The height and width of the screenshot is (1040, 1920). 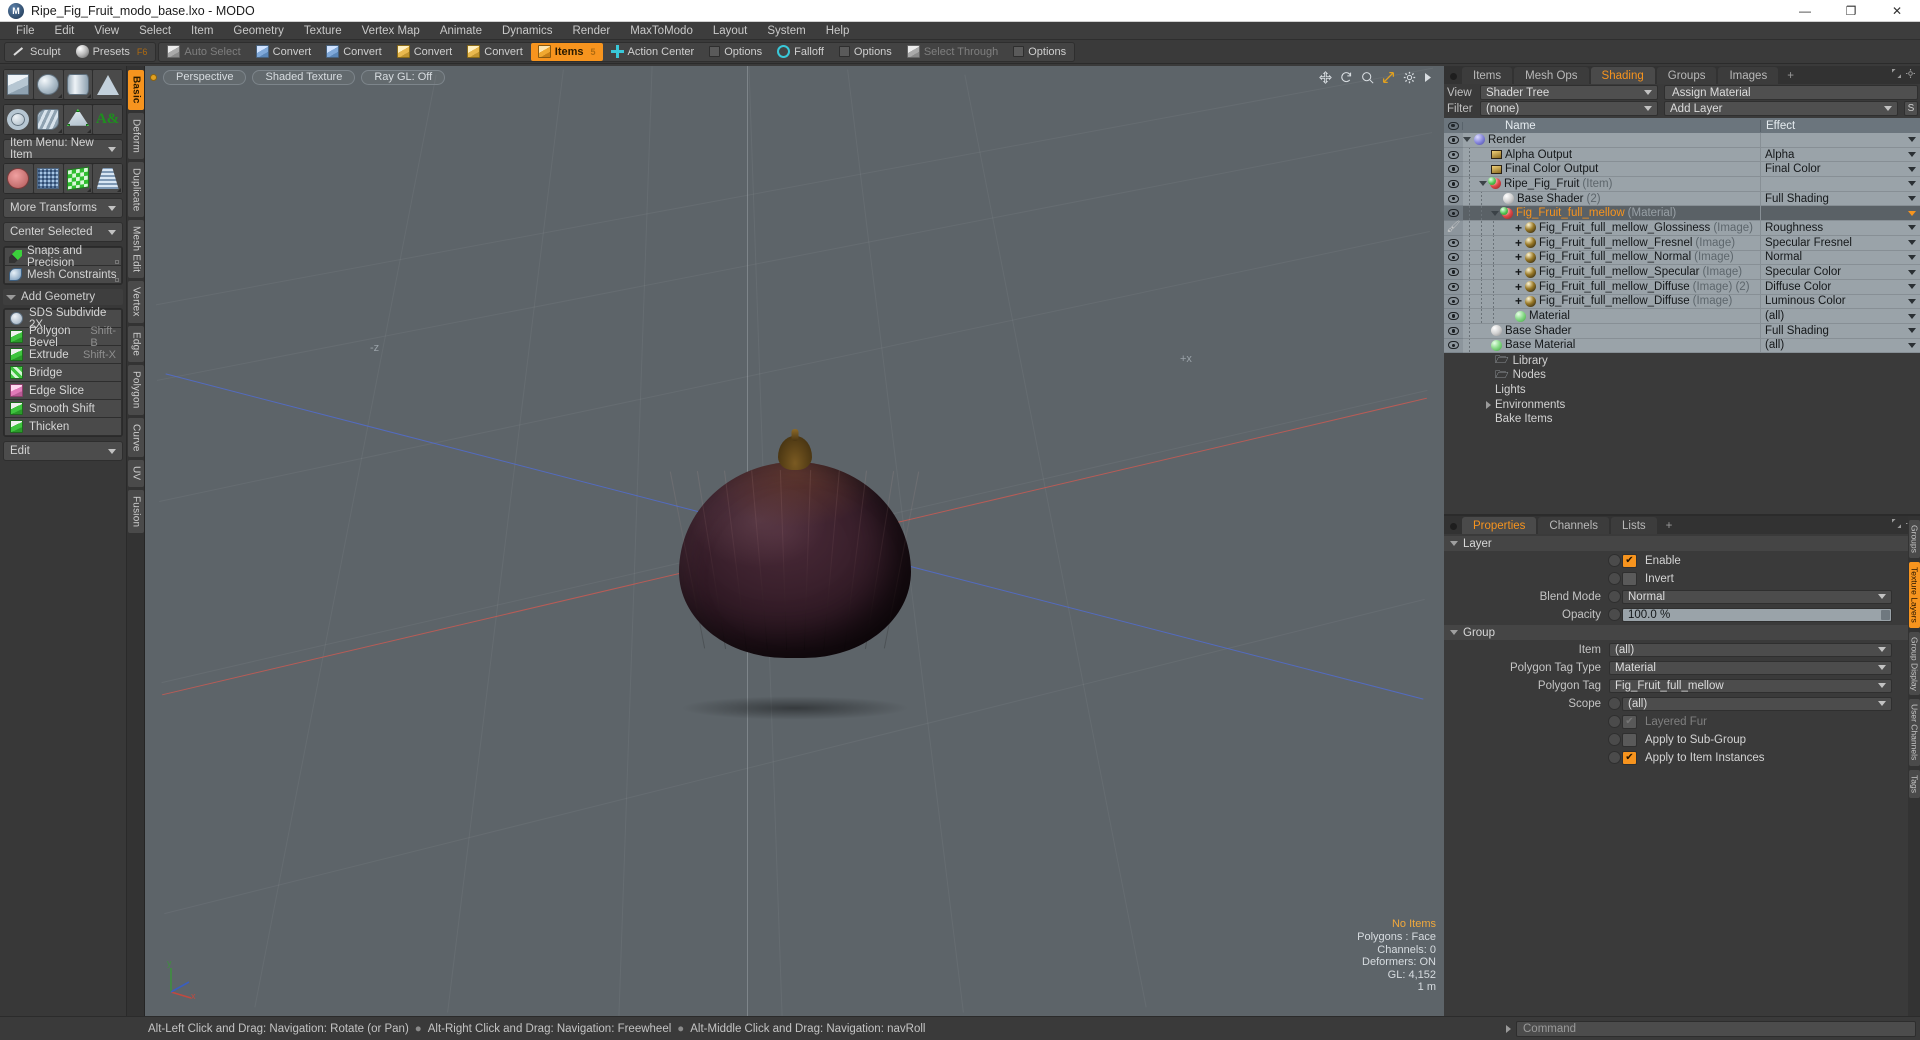 What do you see at coordinates (48, 84) in the screenshot?
I see `sphere-primitive-button` at bounding box center [48, 84].